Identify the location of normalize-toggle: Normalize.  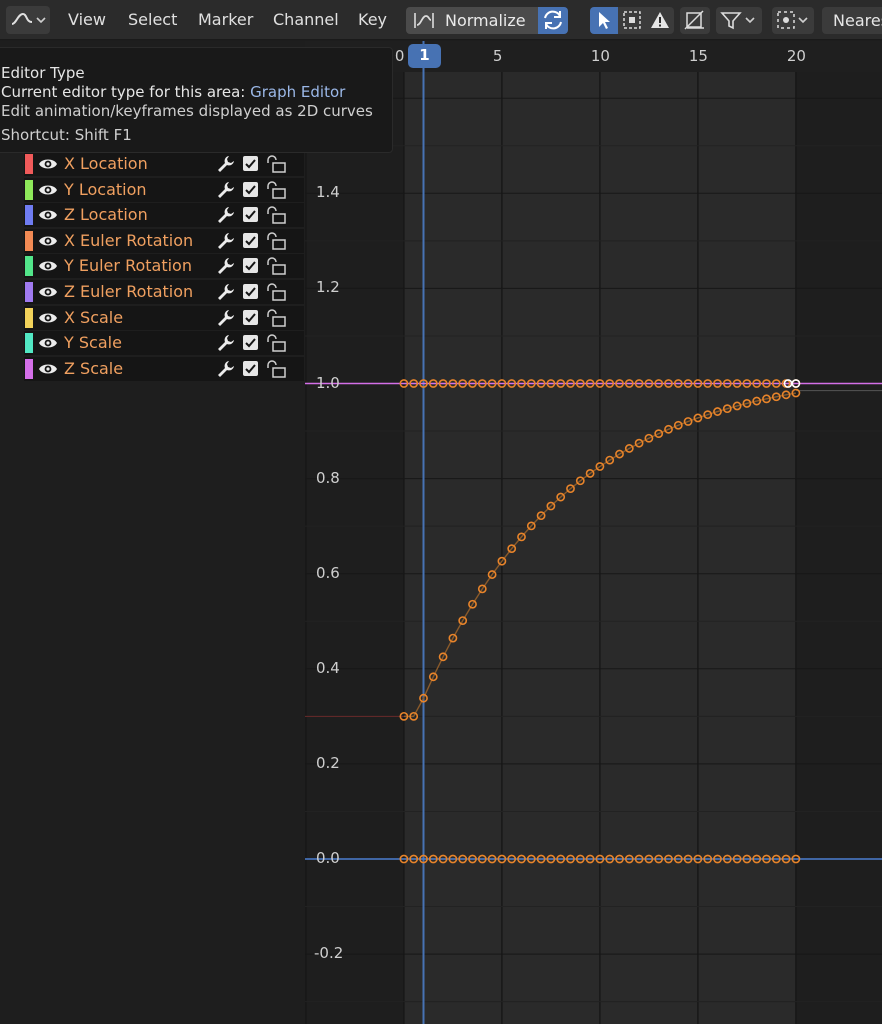
(472, 20).